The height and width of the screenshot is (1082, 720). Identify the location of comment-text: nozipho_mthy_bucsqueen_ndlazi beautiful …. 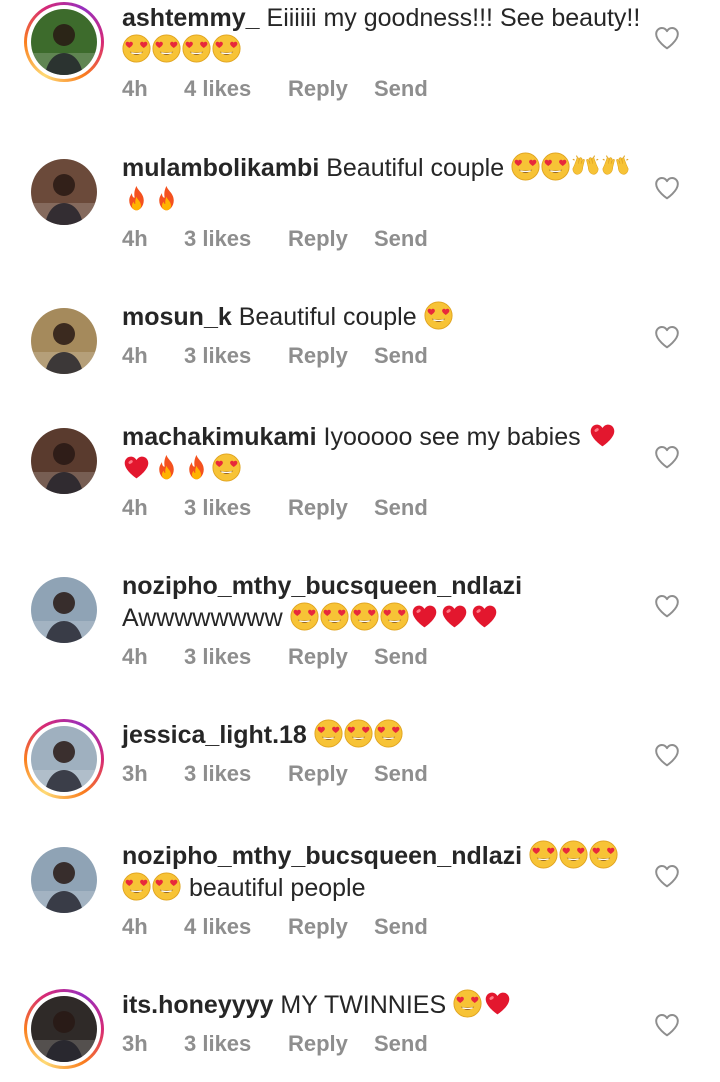
(382, 872).